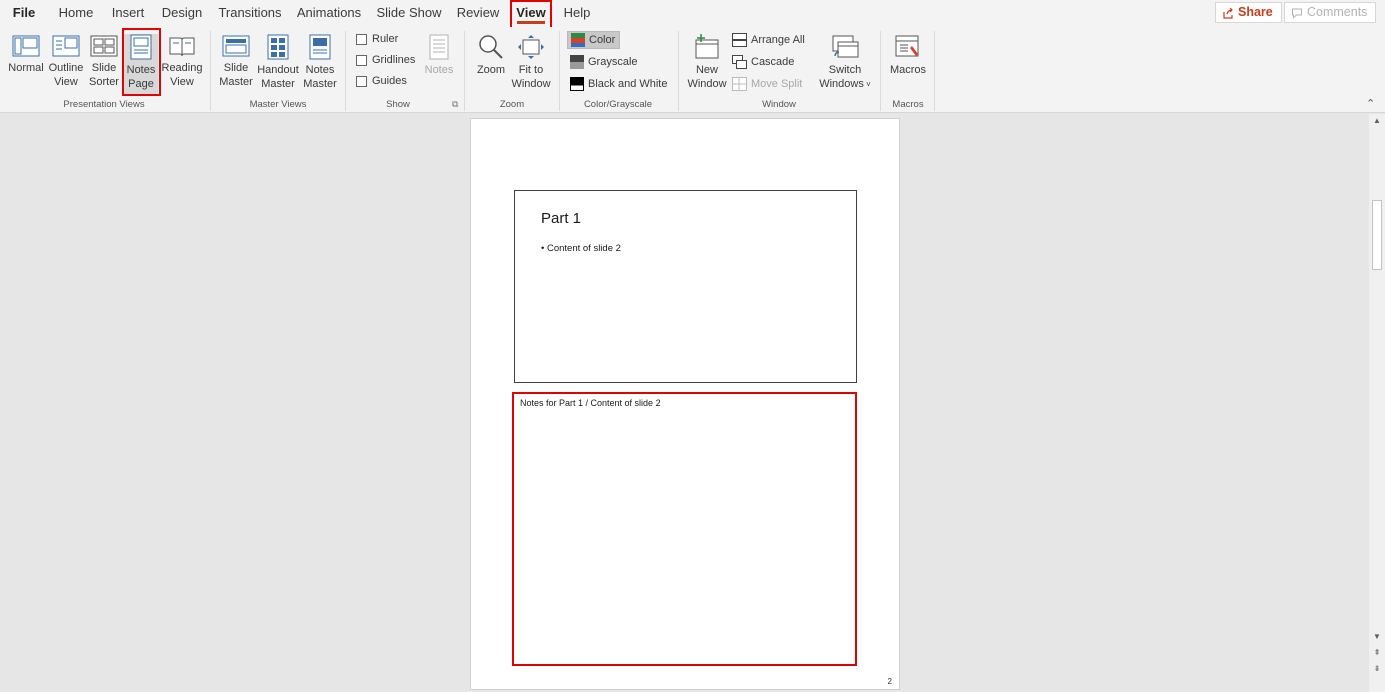 The image size is (1385, 692). Describe the element at coordinates (236, 46) in the screenshot. I see `slide-master-icon` at that location.